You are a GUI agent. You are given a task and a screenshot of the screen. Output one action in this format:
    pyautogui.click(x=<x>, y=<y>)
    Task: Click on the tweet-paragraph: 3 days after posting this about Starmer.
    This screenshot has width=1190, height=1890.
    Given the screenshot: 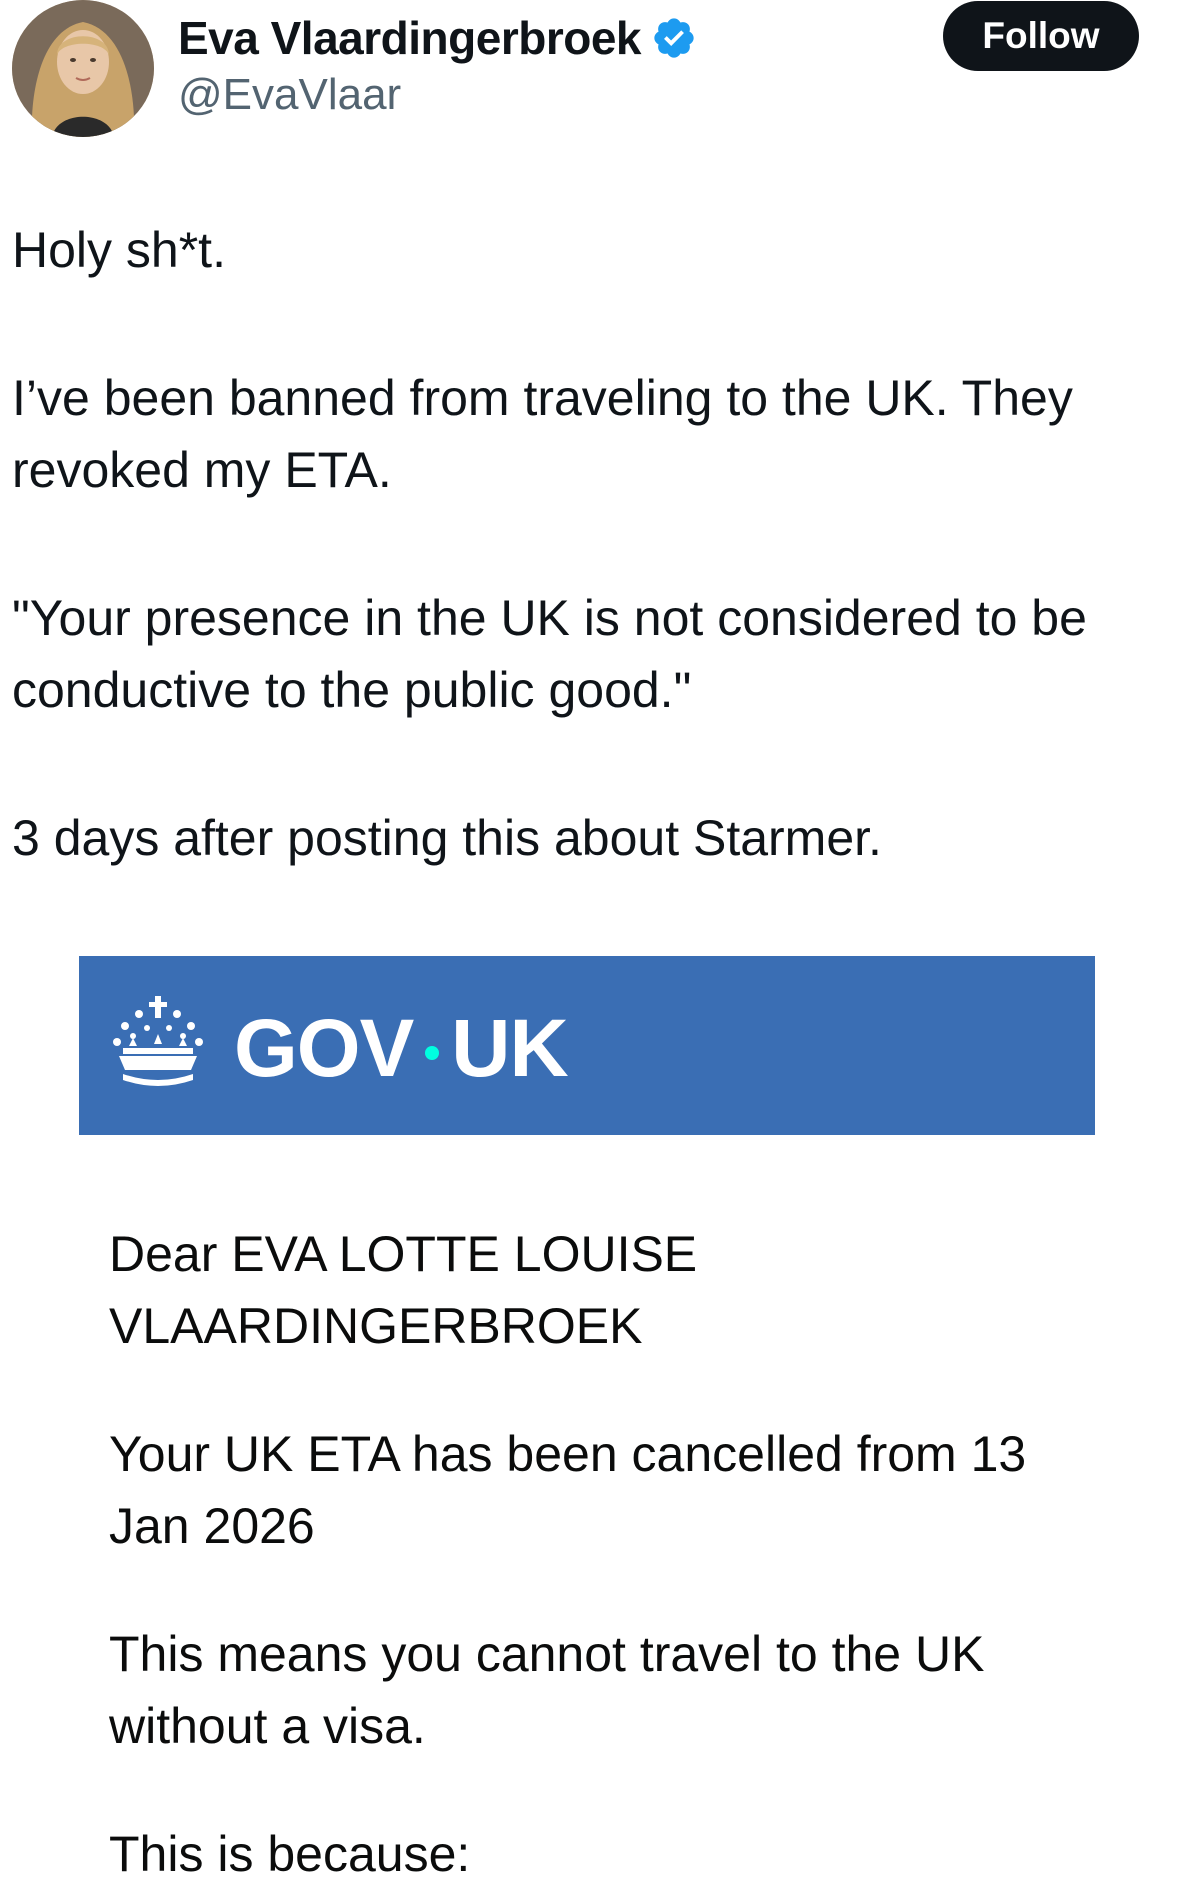 What is the action you would take?
    pyautogui.click(x=447, y=838)
    